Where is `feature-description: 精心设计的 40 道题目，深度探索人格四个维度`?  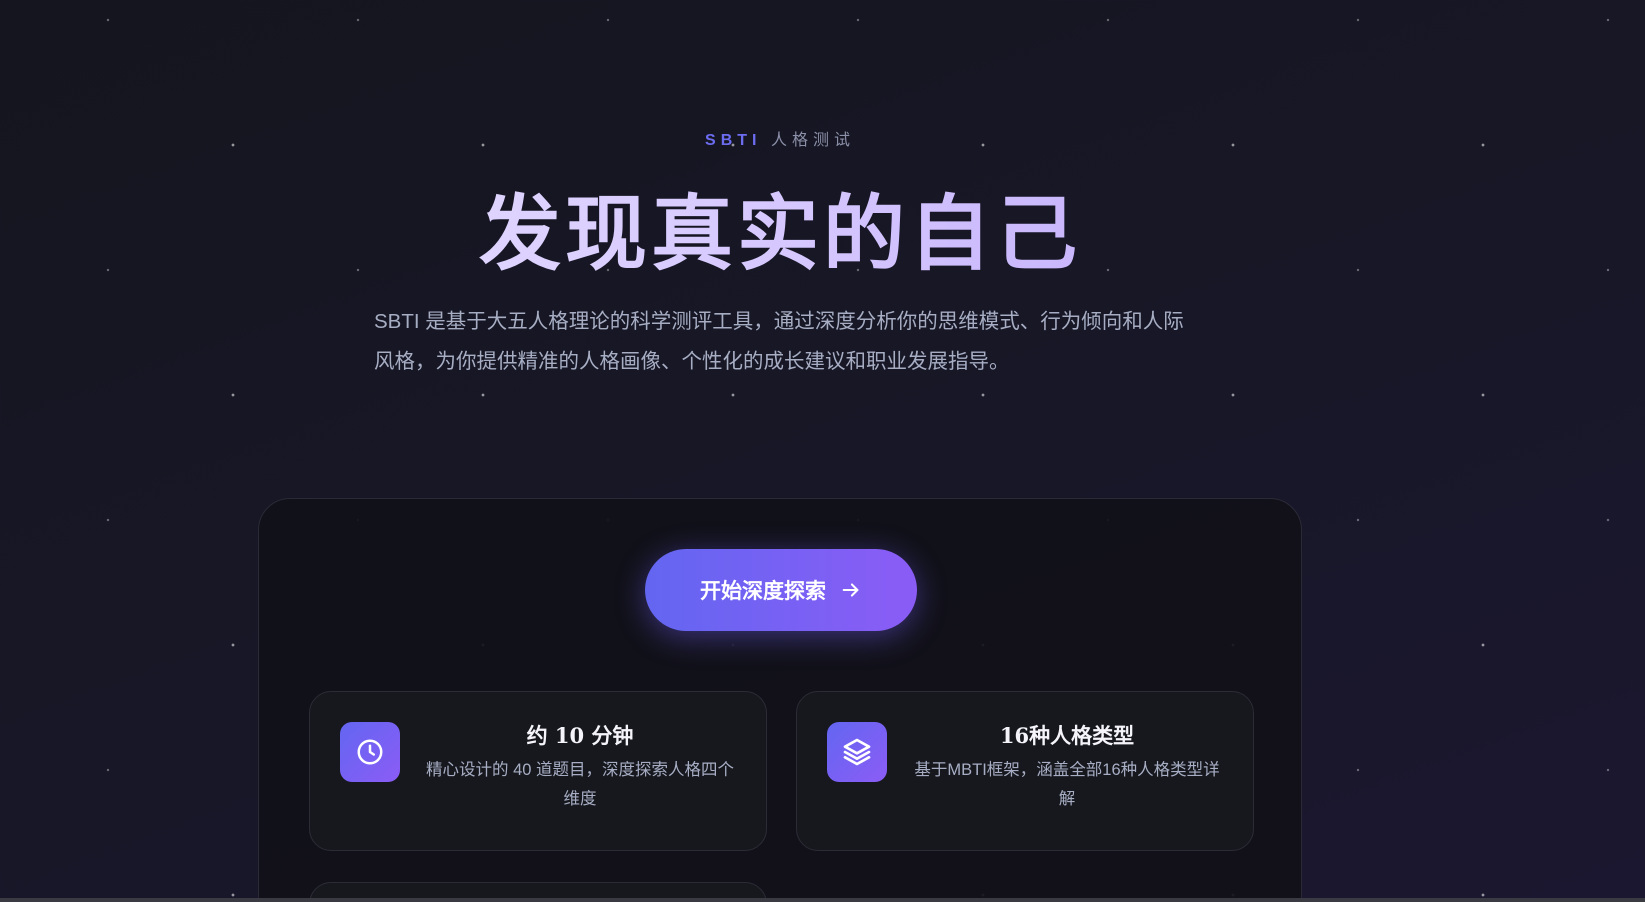
feature-description: 精心设计的 40 道题目，深度探索人格四个维度 is located at coordinates (580, 784).